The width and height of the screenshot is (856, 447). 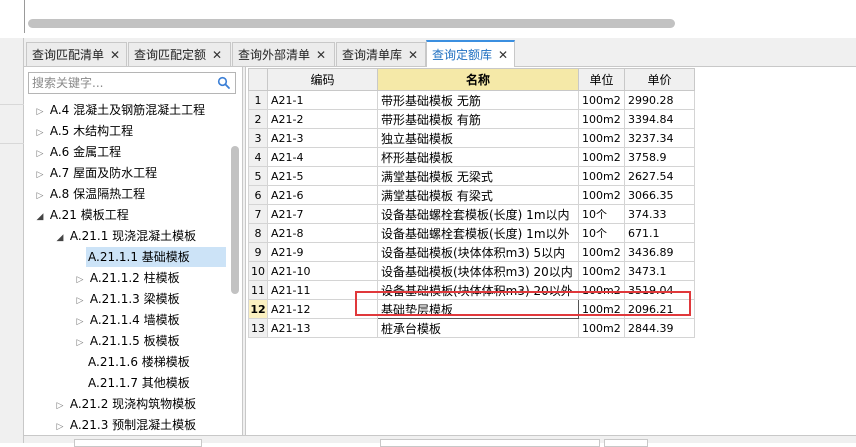 I want to click on name-cell: 设备基础螺栓套模板(长度) 1m以内, so click(x=478, y=214).